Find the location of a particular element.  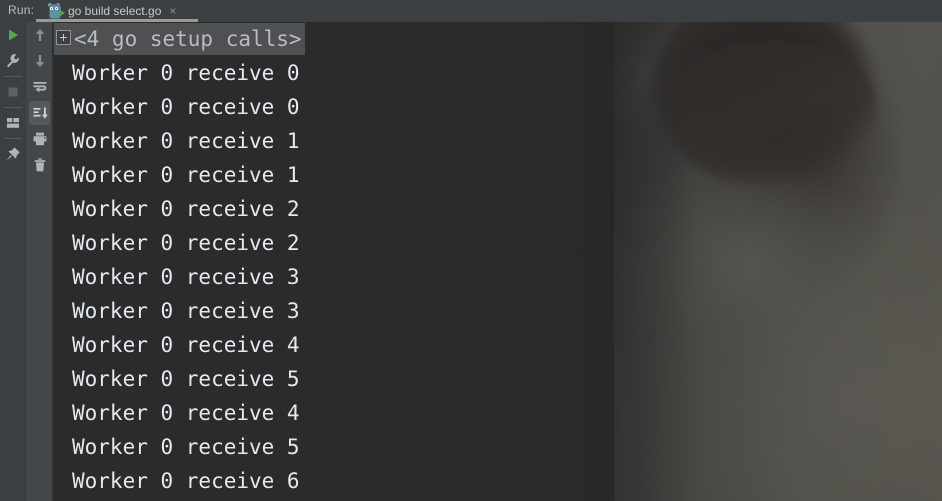

close-icon: × is located at coordinates (172, 11).